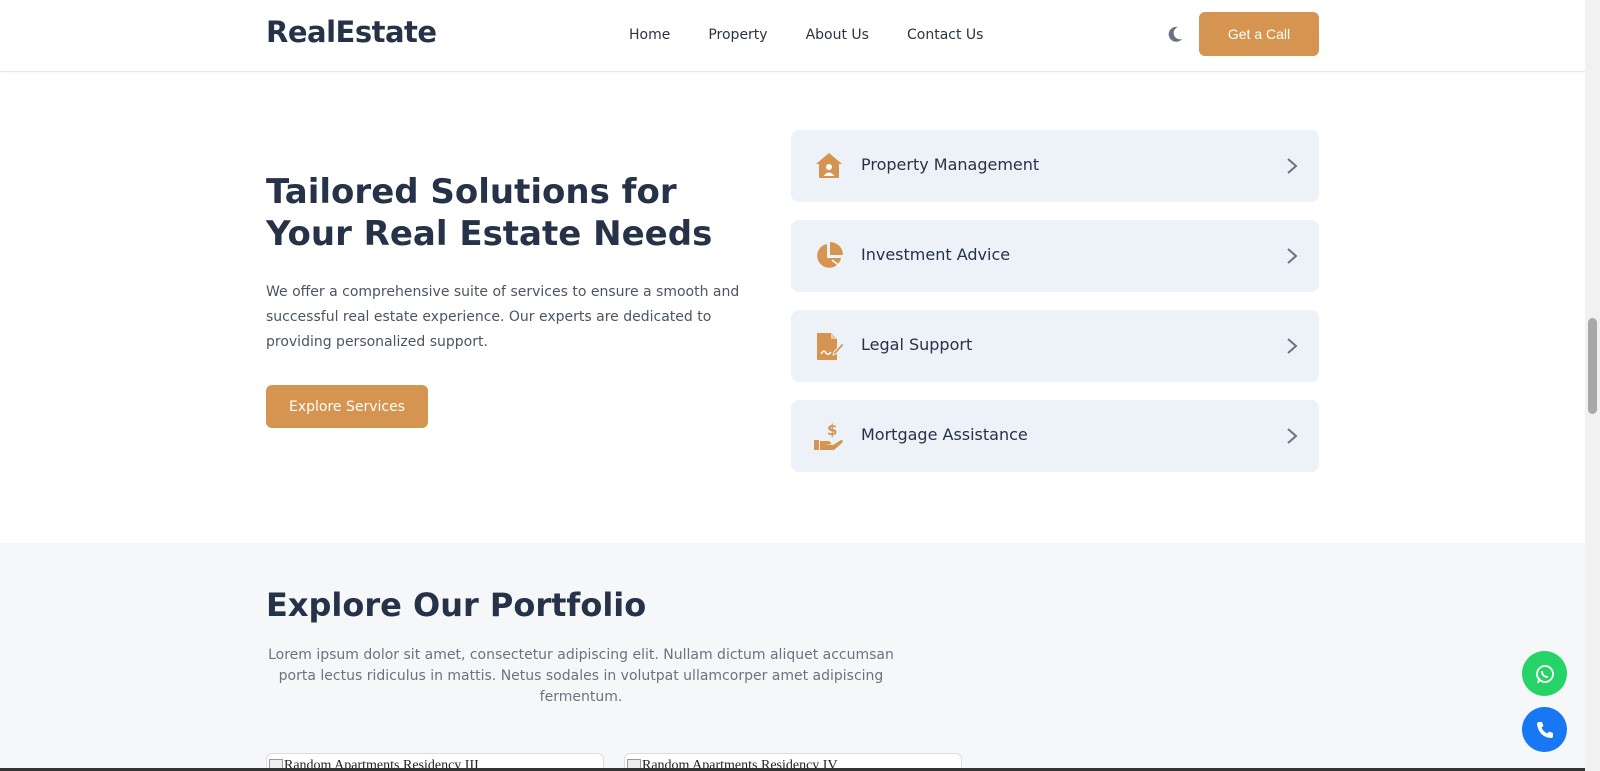  I want to click on service-label: Property Management, so click(950, 164).